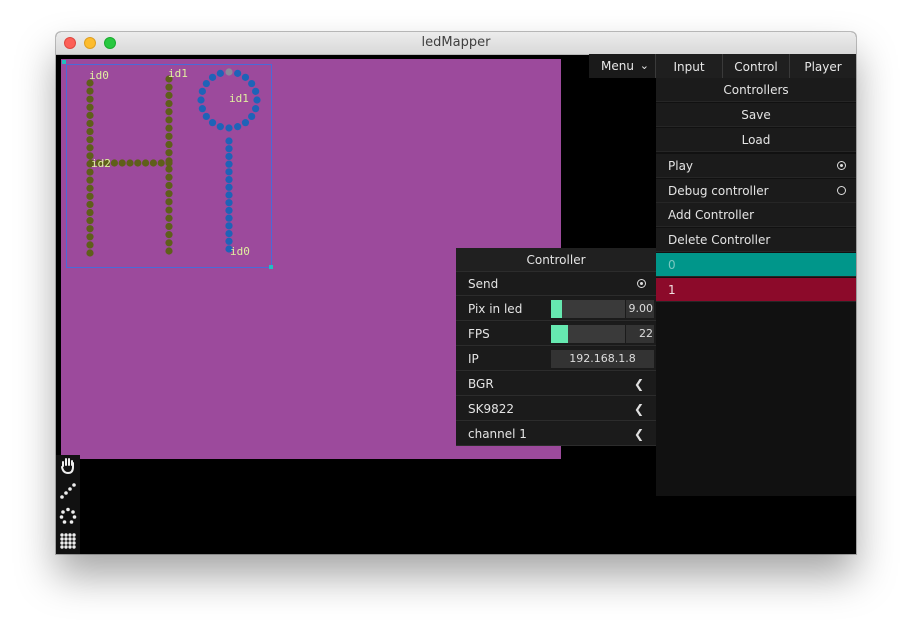 The image size is (912, 634). What do you see at coordinates (588, 334) in the screenshot?
I see `fps-slider` at bounding box center [588, 334].